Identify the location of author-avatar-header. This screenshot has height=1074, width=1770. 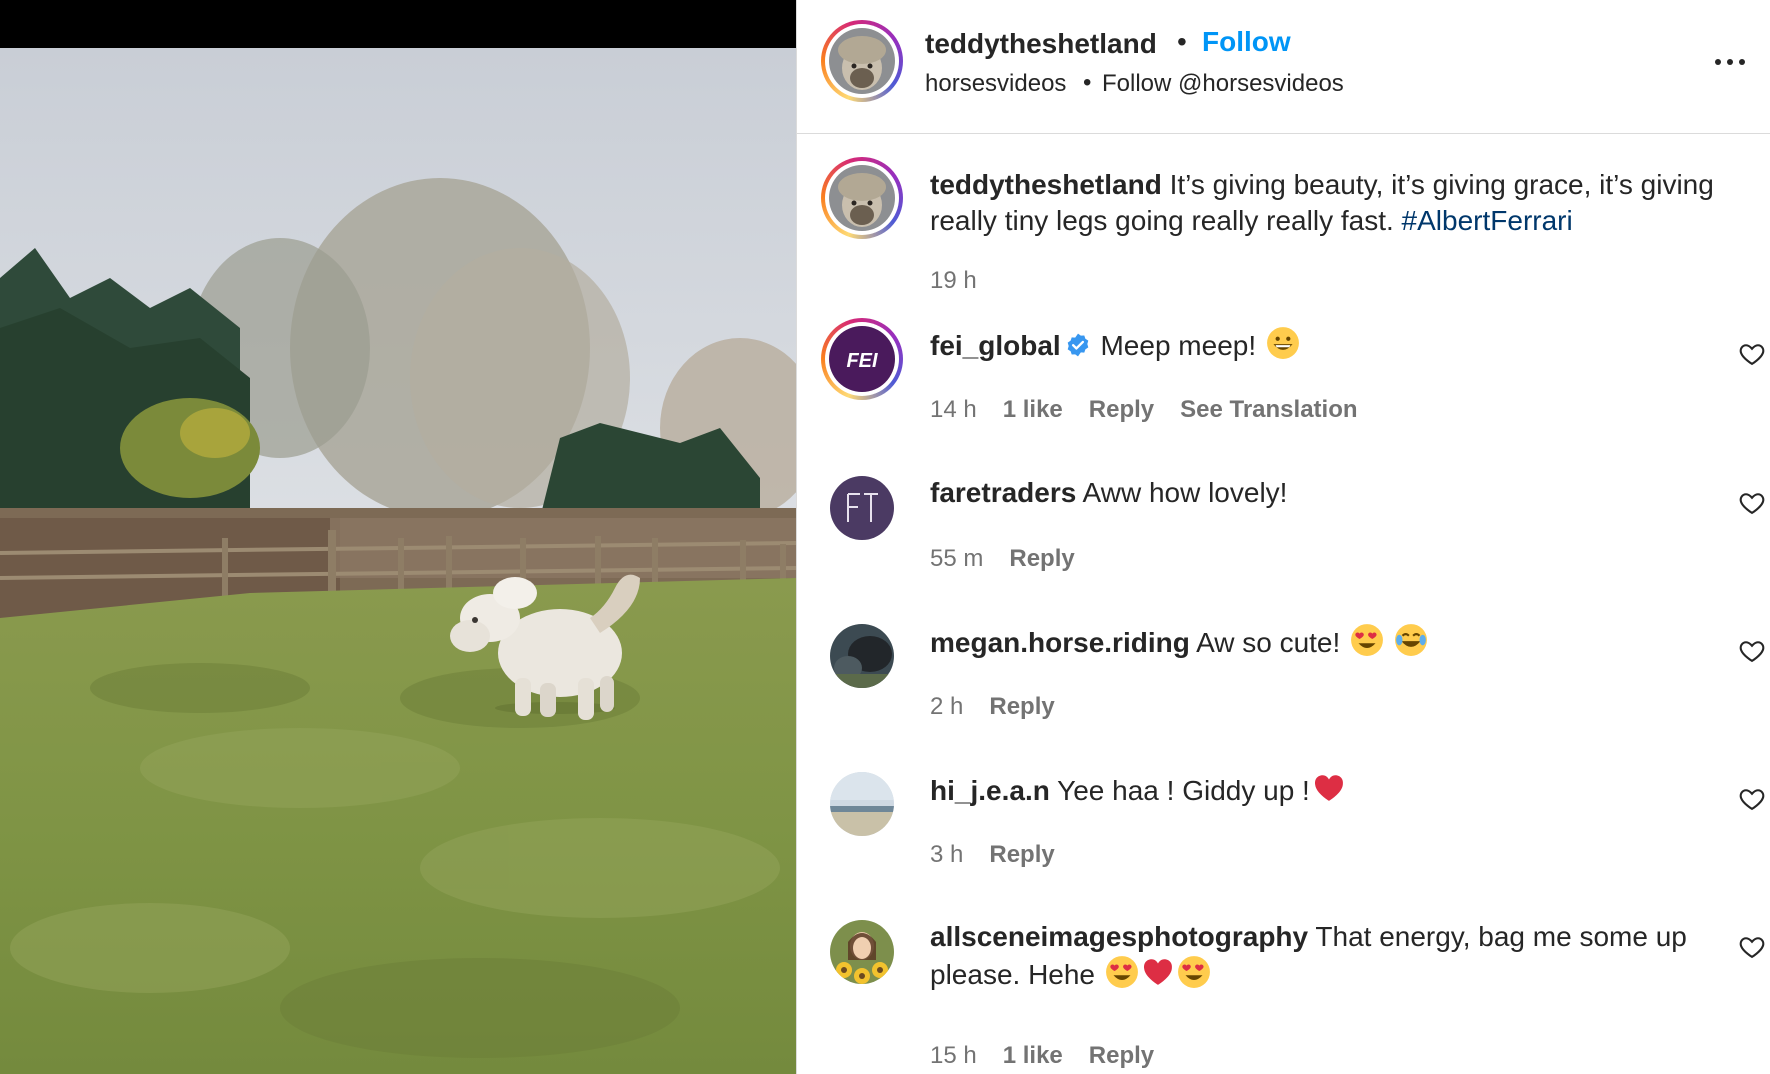
(862, 61).